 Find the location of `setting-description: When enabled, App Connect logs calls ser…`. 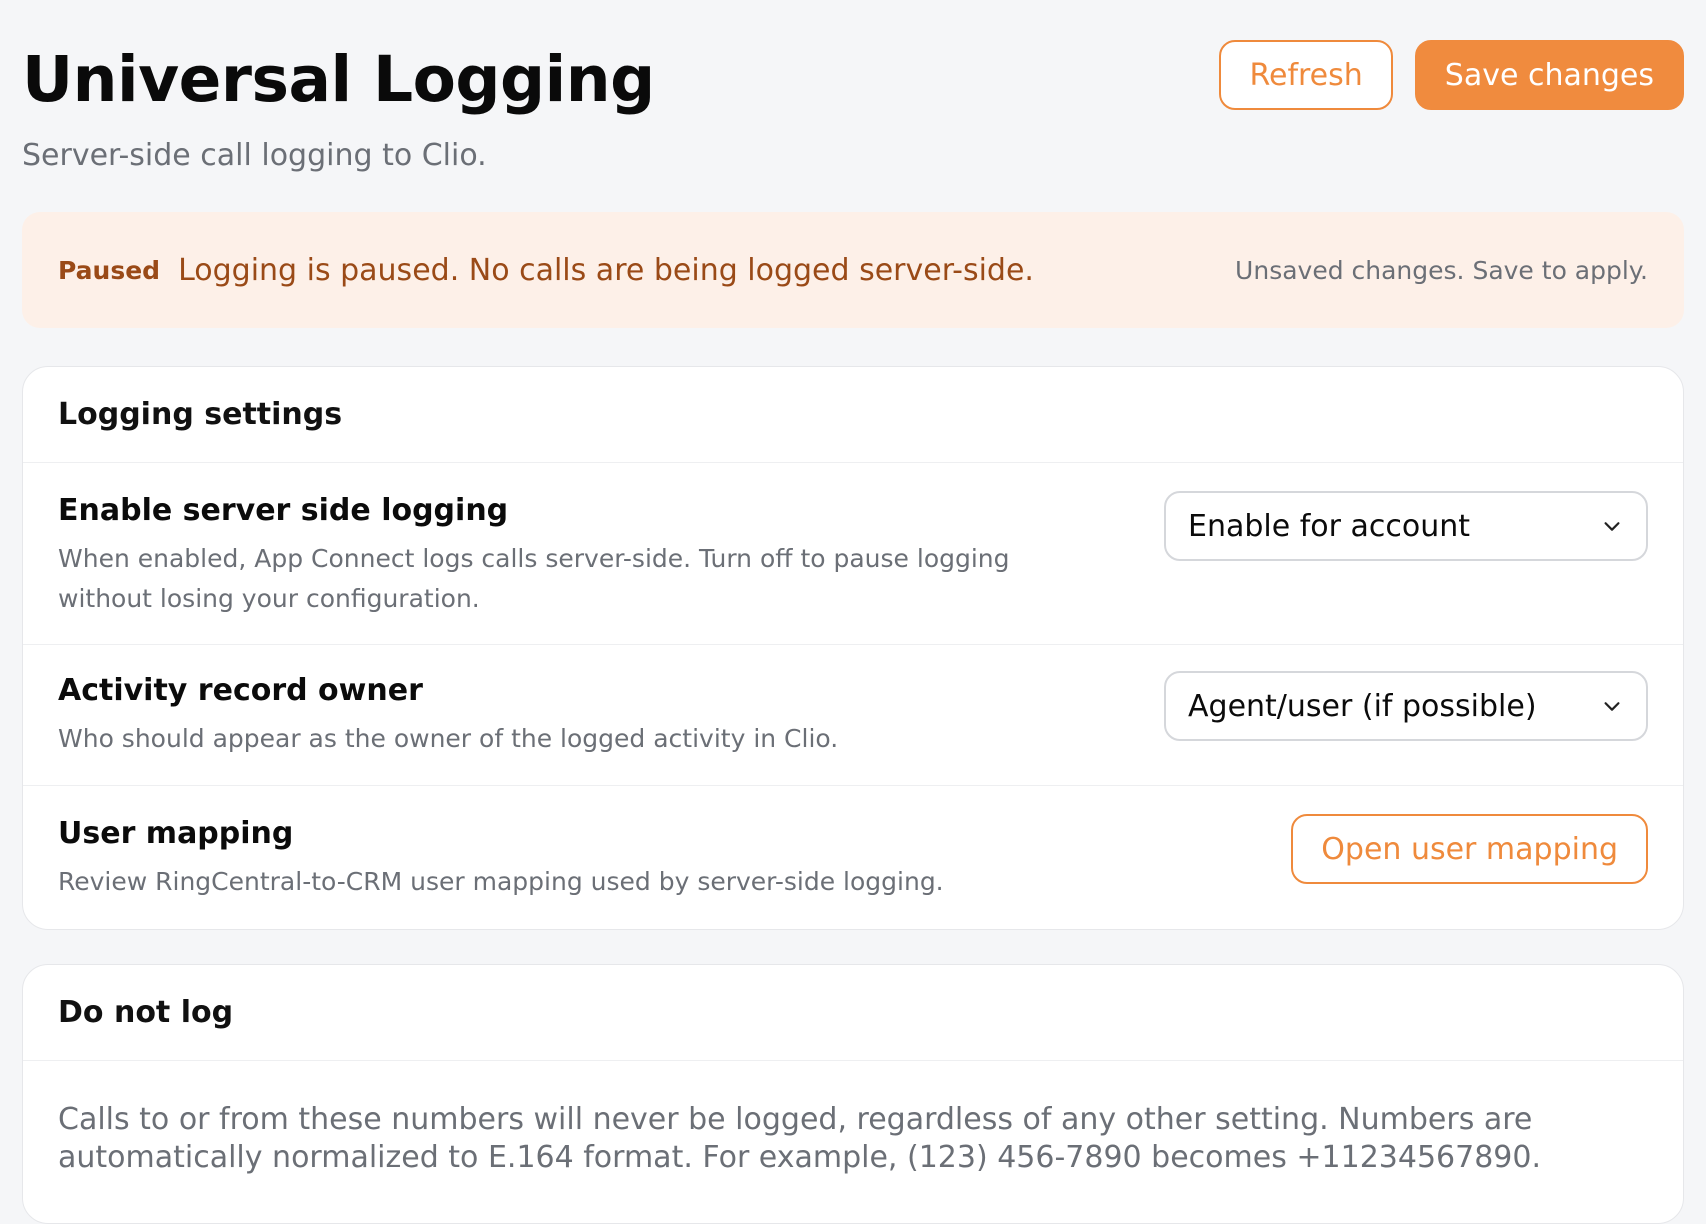

setting-description: When enabled, App Connect logs calls ser… is located at coordinates (534, 578).